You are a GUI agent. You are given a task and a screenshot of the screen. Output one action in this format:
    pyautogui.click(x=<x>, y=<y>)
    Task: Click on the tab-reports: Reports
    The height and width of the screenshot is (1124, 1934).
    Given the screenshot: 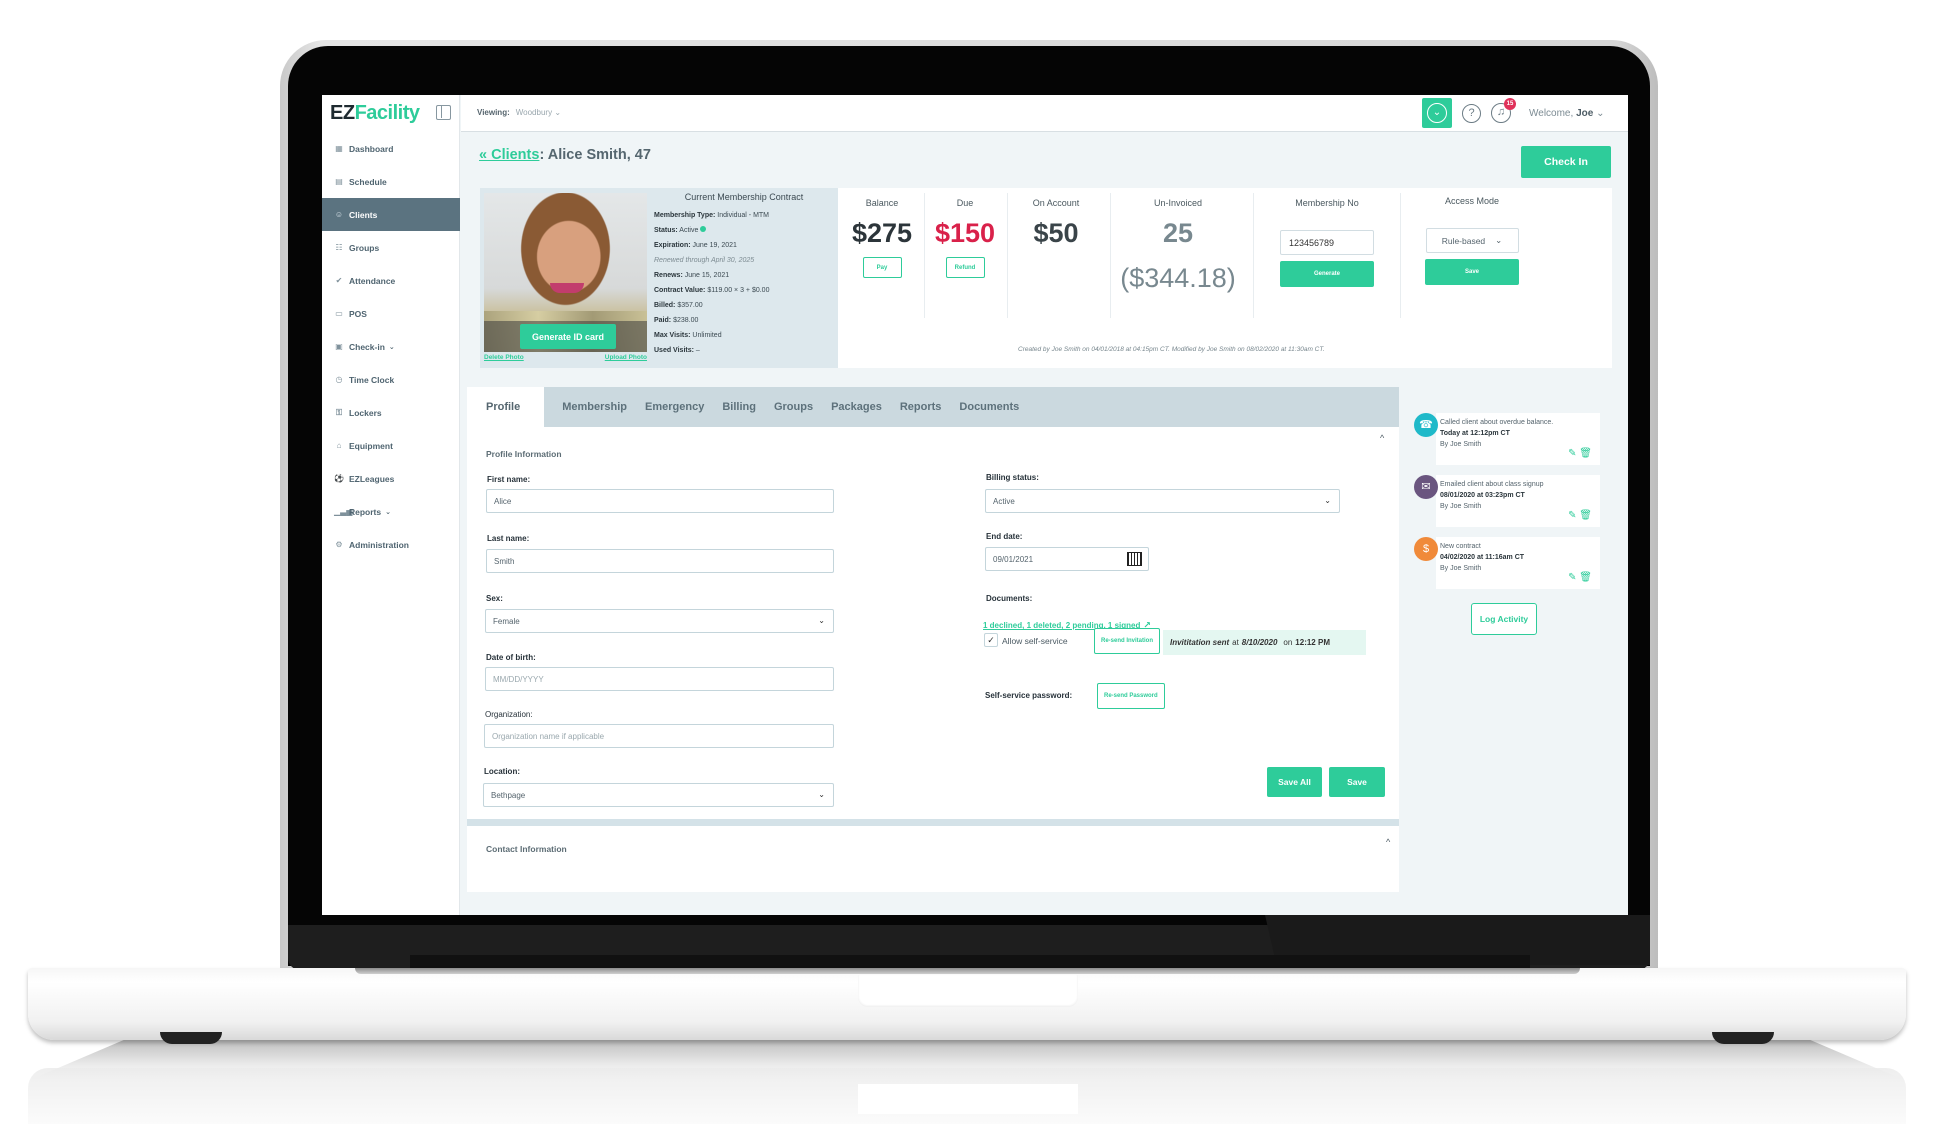 What is the action you would take?
    pyautogui.click(x=921, y=407)
    